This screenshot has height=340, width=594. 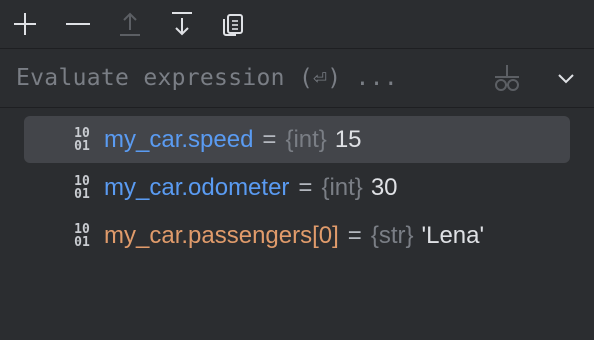 What do you see at coordinates (384, 187) in the screenshot?
I see `variable-value: 30` at bounding box center [384, 187].